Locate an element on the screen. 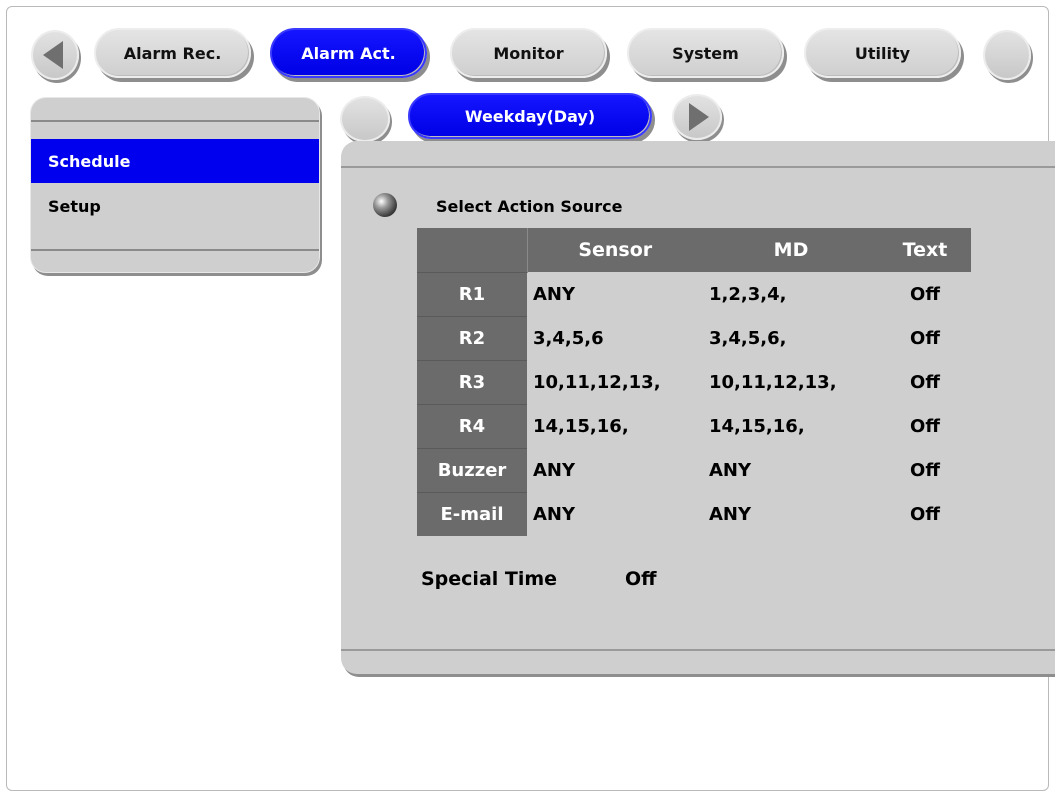 This screenshot has height=797, width=1055. md-cell-buzzer: ANY is located at coordinates (791, 470).